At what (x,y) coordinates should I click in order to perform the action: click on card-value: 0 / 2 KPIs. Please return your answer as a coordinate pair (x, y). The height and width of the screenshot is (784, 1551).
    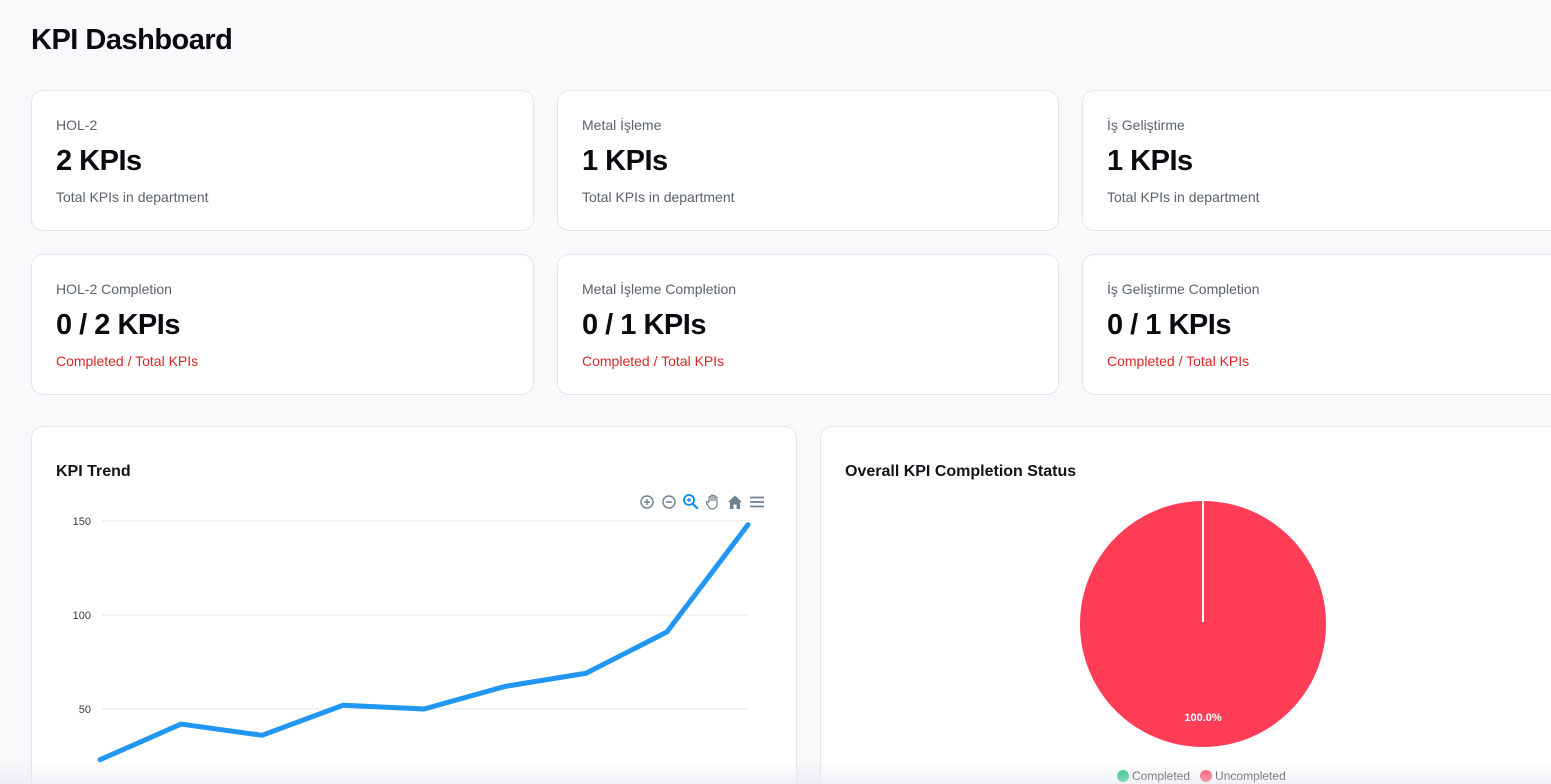
    Looking at the image, I should click on (118, 325).